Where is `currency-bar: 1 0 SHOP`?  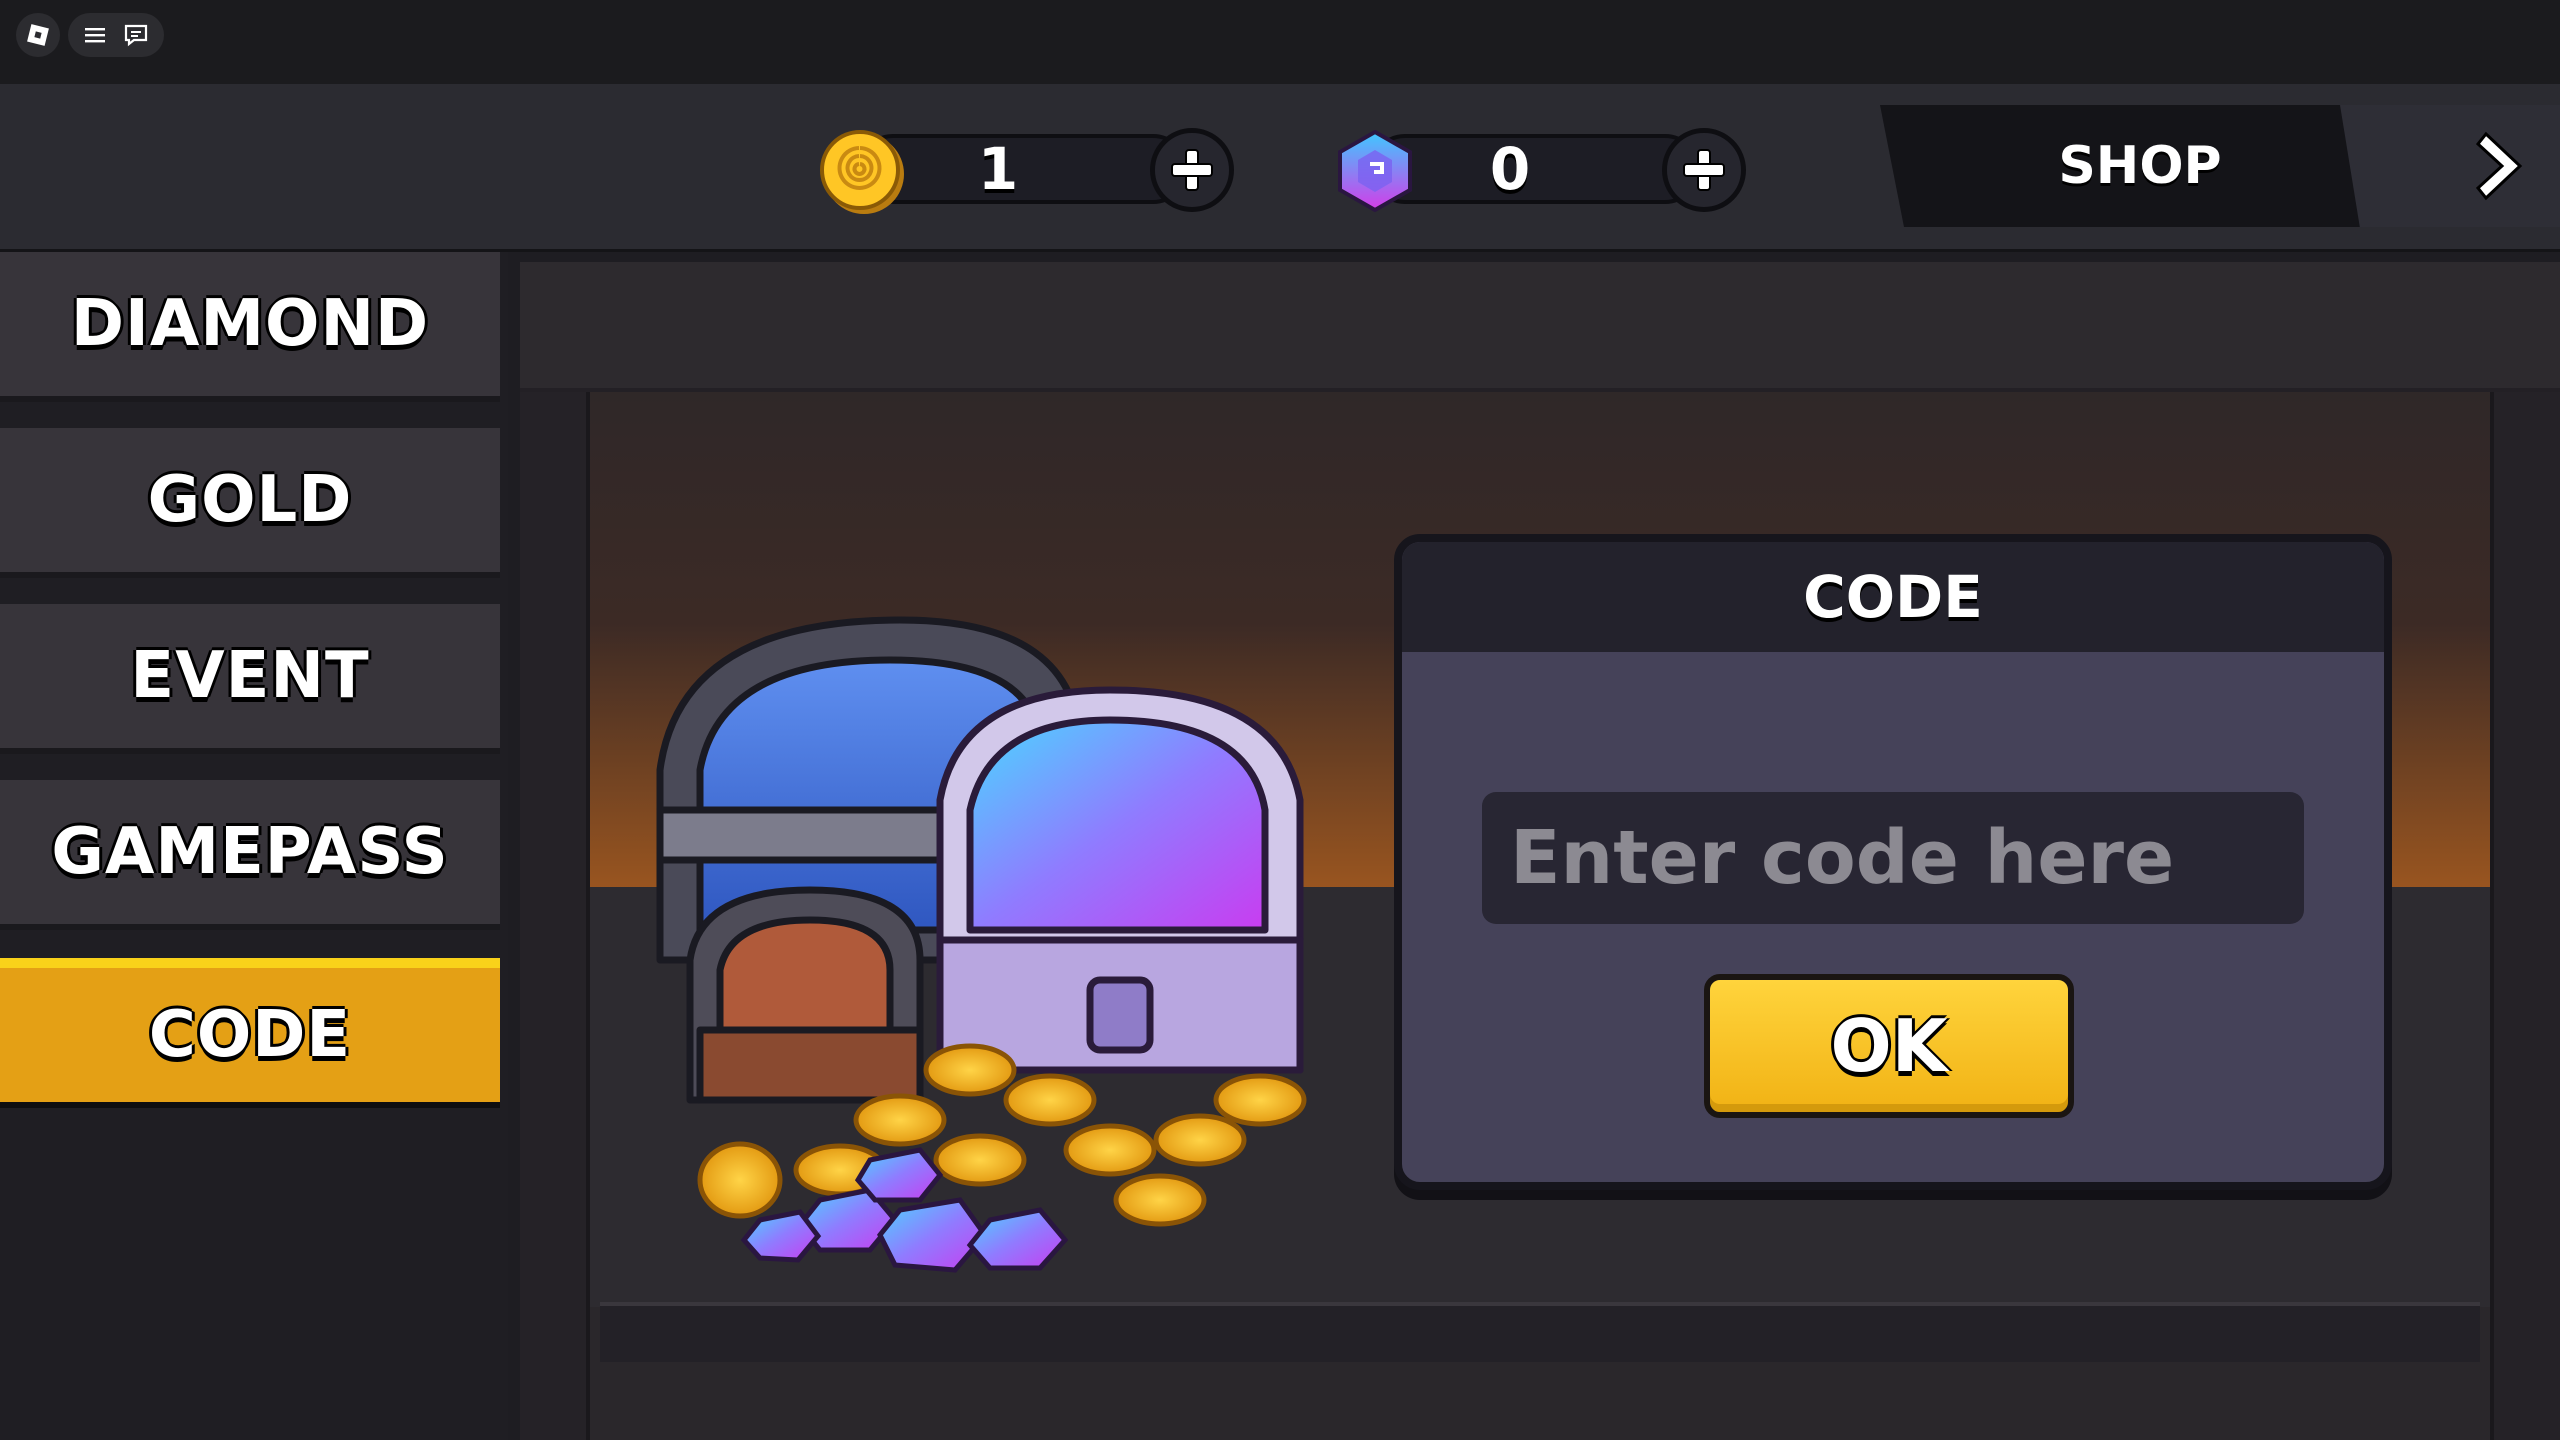 currency-bar: 1 0 SHOP is located at coordinates (1280, 168).